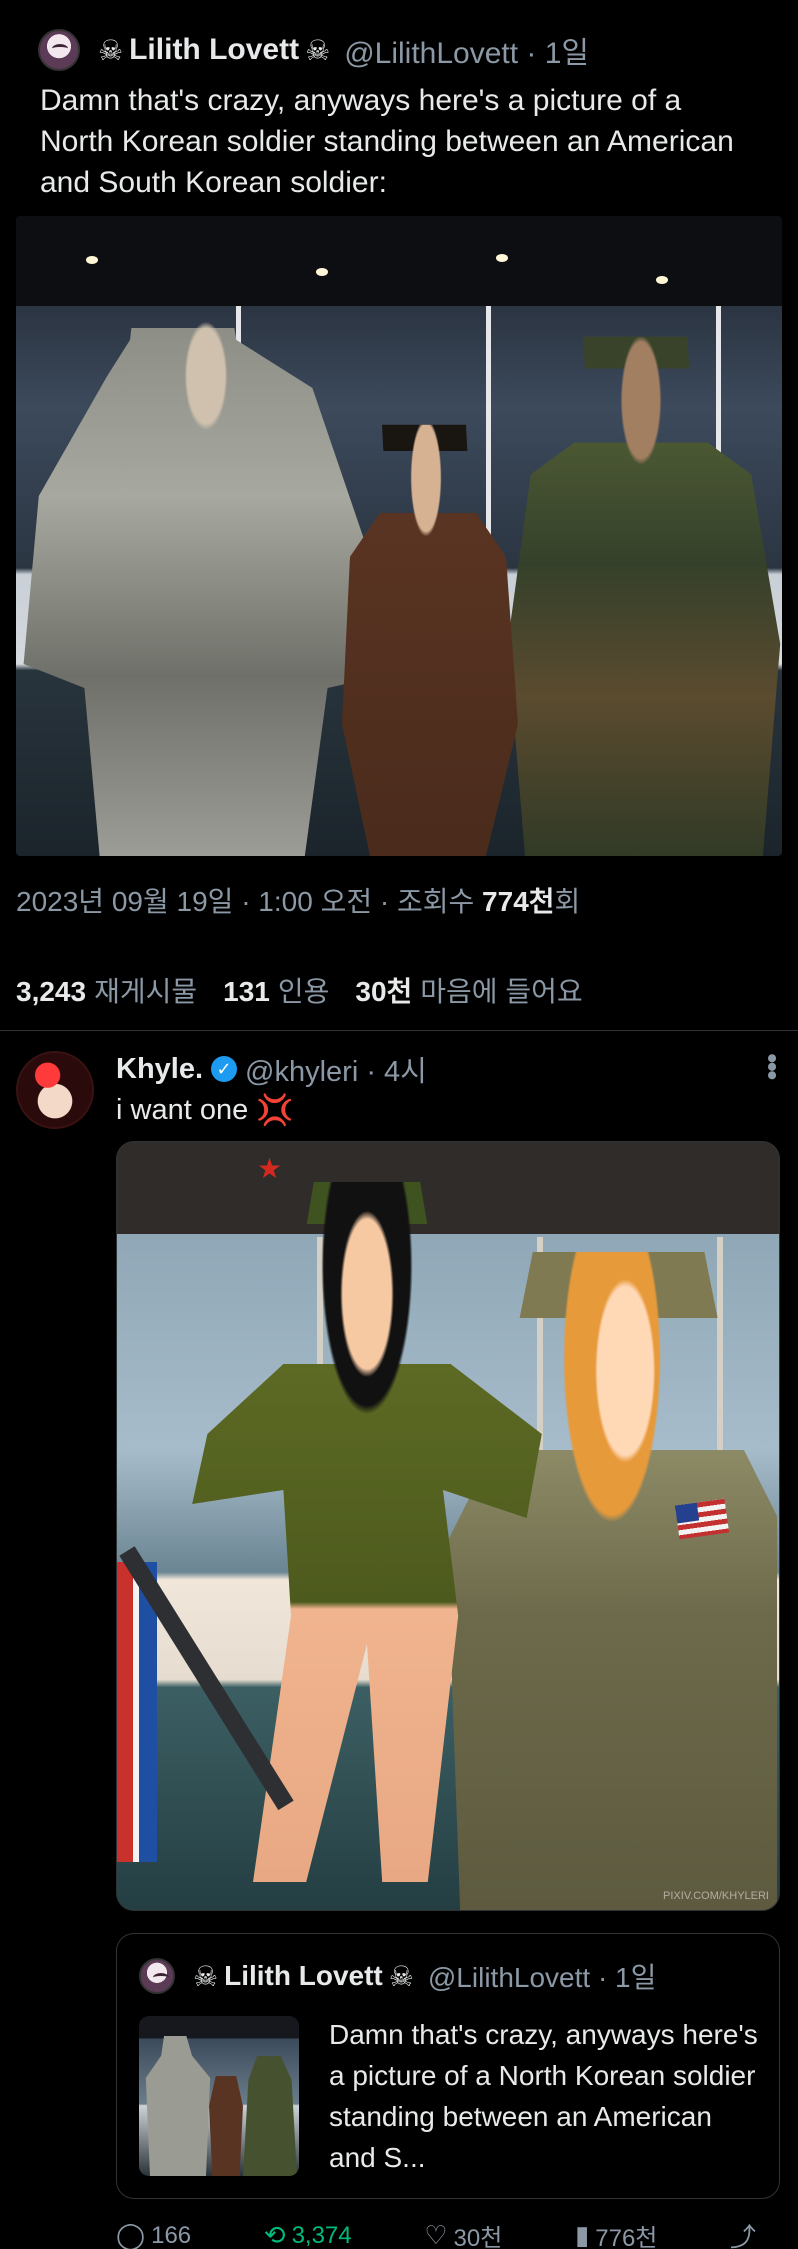  I want to click on american-soldier-girl, so click(612, 1581).